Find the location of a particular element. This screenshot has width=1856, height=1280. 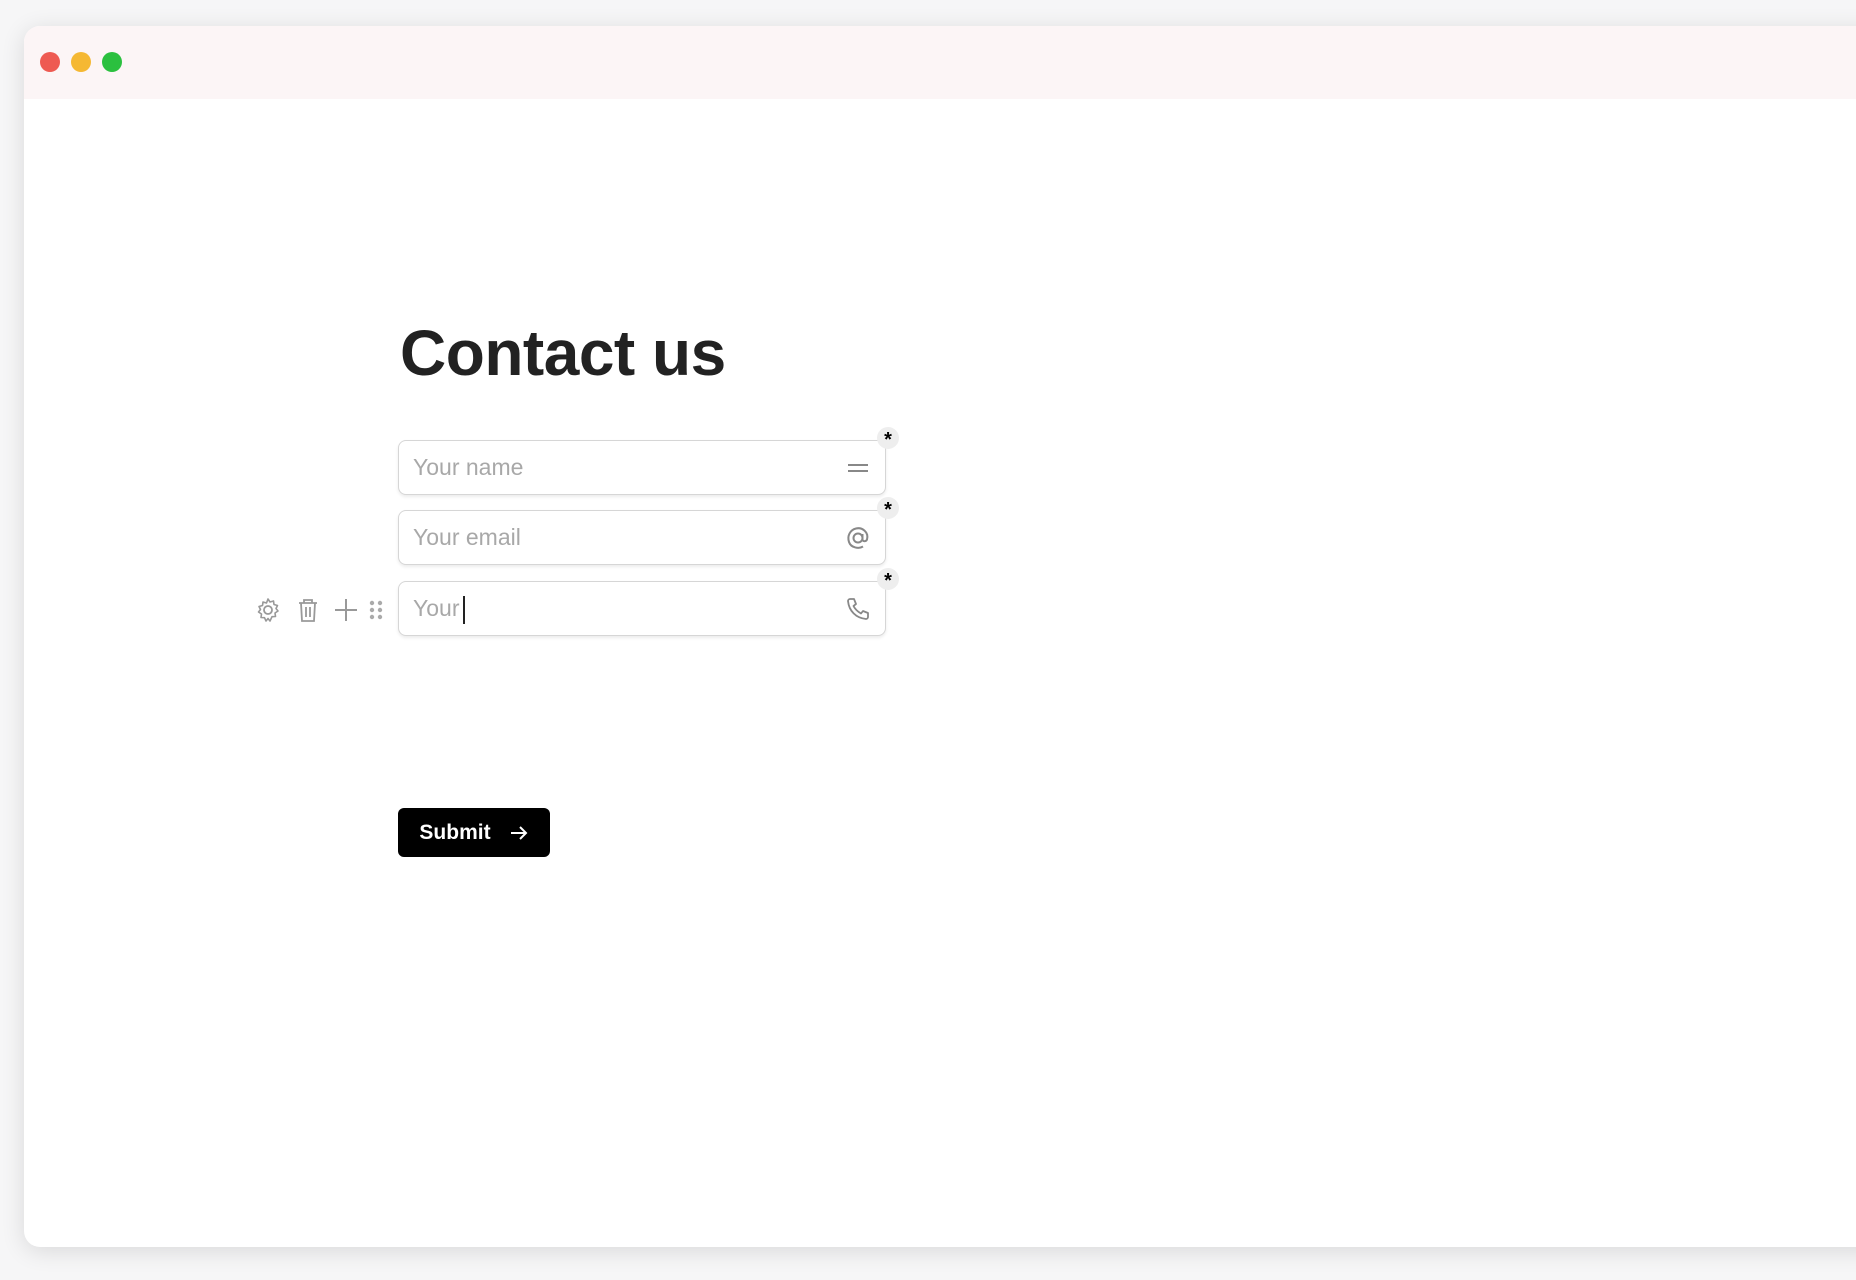

drag-handle-icon is located at coordinates (376, 610).